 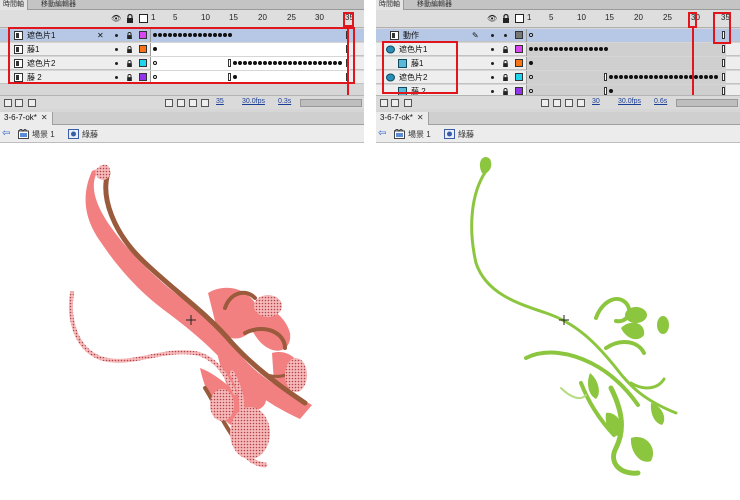 I want to click on scene-name: 場景 1, so click(x=419, y=134).